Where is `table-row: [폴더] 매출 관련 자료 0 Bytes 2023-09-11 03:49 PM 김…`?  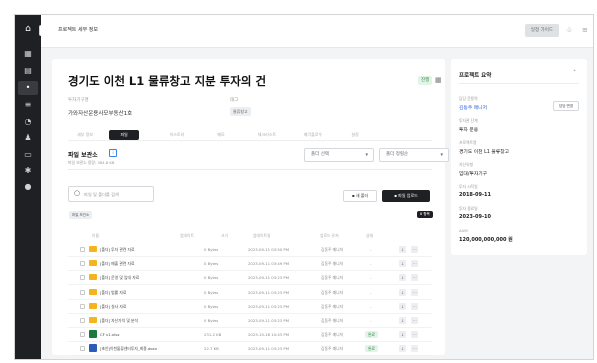 table-row: [폴더] 매출 관련 자료 0 Bytes 2023-09-11 03:49 PM 김… is located at coordinates (250, 265).